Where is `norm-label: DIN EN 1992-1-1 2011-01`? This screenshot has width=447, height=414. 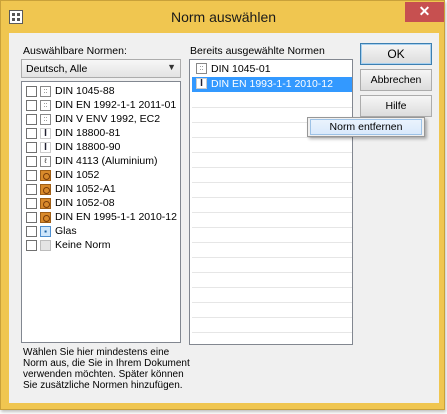 norm-label: DIN EN 1992-1-1 2011-01 is located at coordinates (116, 105).